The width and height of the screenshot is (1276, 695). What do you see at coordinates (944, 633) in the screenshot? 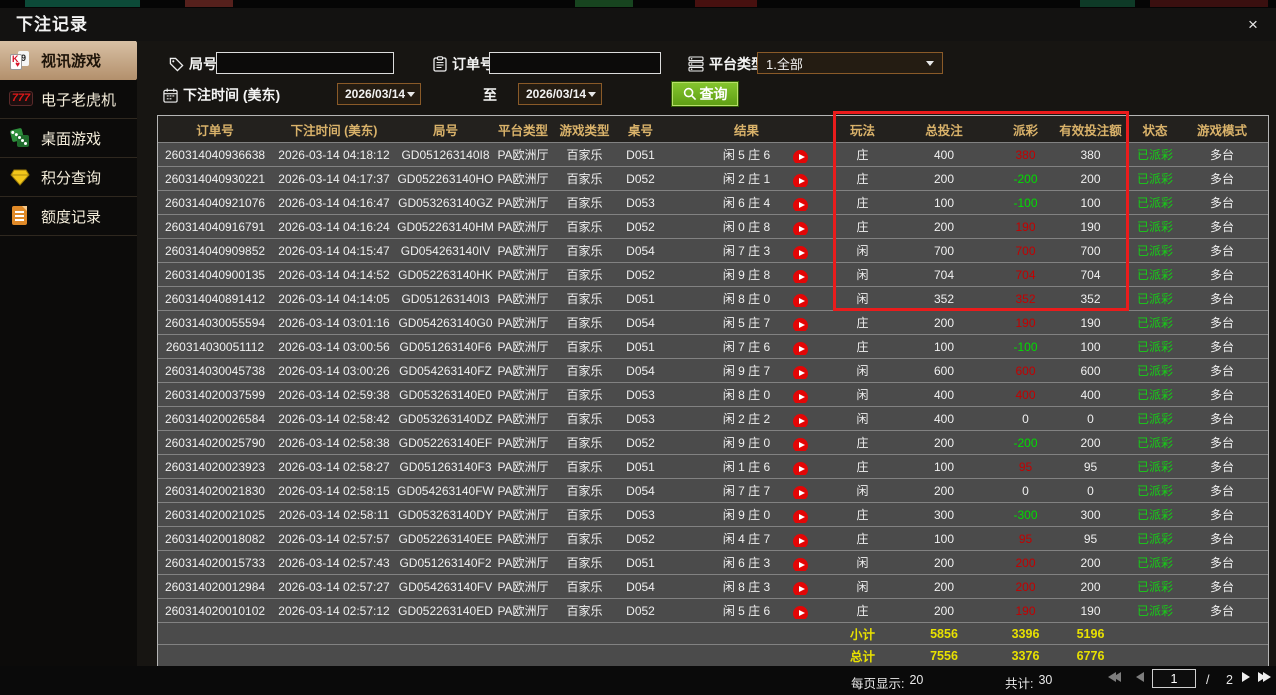
I see `subtotal-total-bet: 5856` at bounding box center [944, 633].